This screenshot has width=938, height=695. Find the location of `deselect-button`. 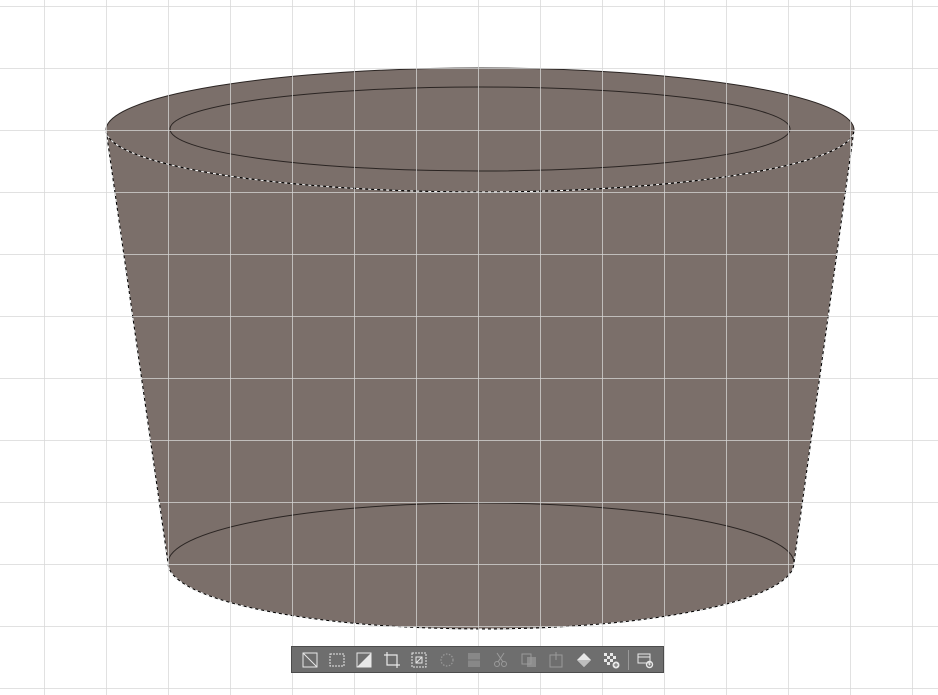

deselect-button is located at coordinates (309, 659).